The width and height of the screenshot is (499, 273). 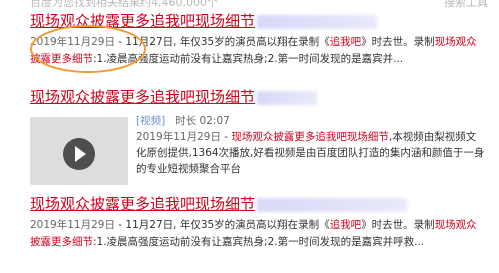 What do you see at coordinates (124, 4) in the screenshot?
I see `results-count-text: 百度为您找到相关结果约4,460,000个` at bounding box center [124, 4].